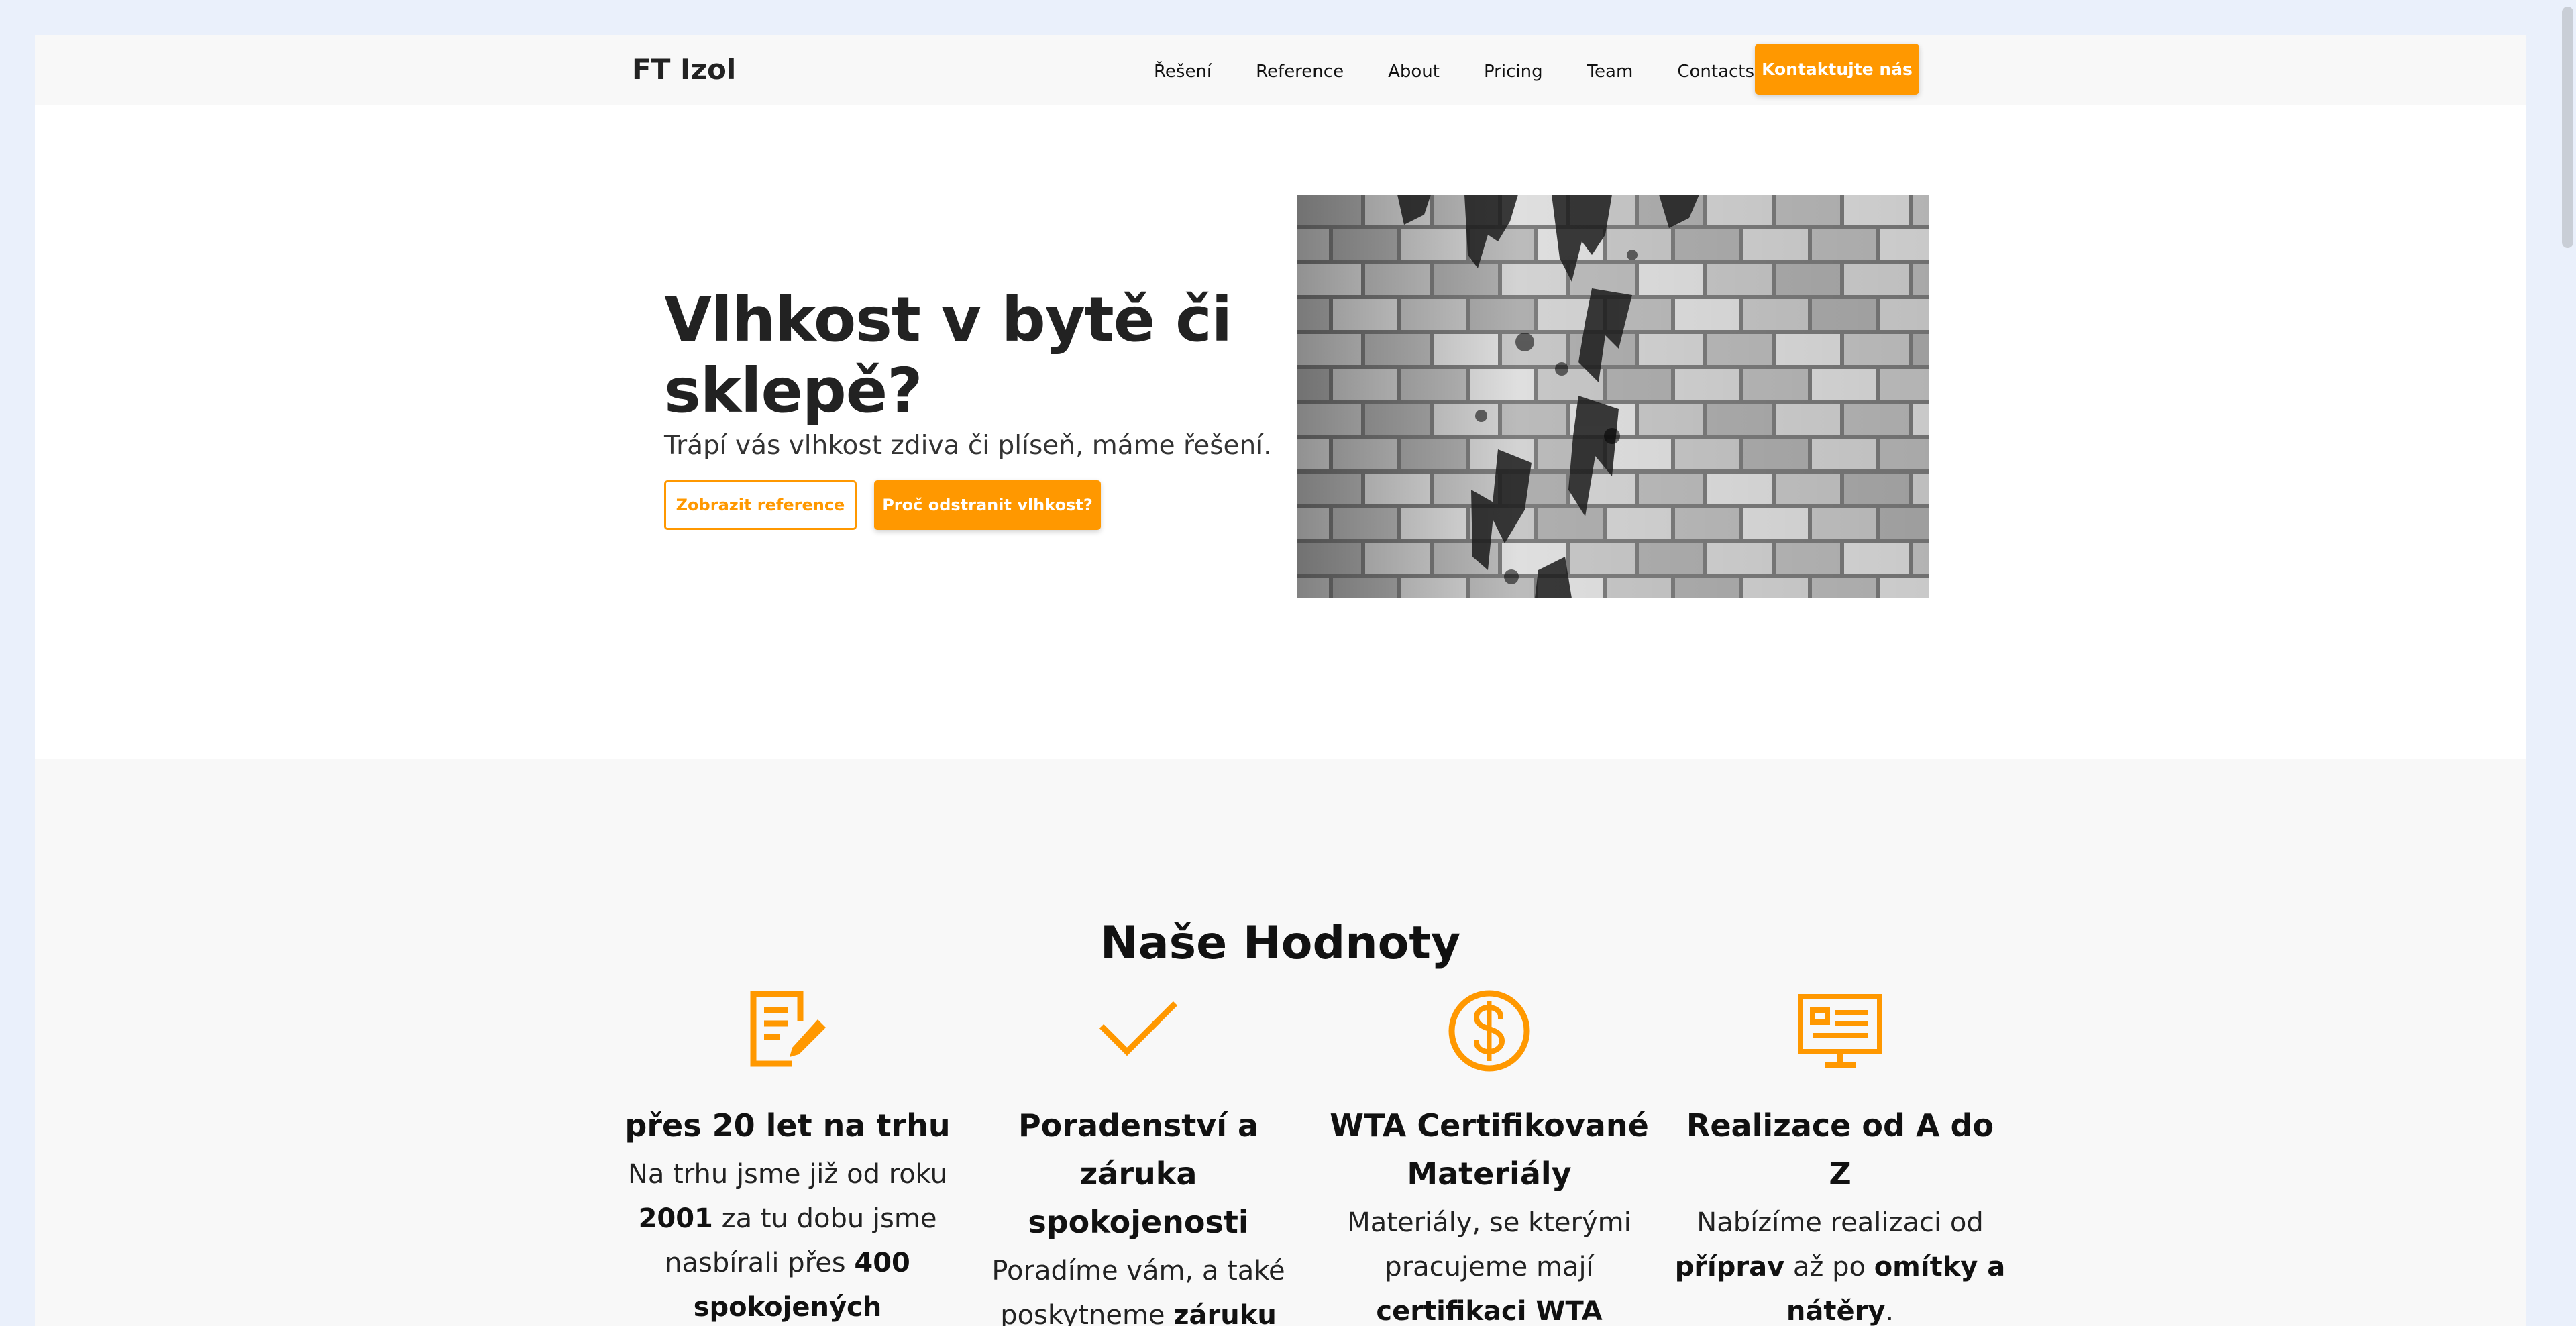 The height and width of the screenshot is (1326, 2576). Describe the element at coordinates (1837, 70) in the screenshot. I see `contact-us-button: Kontaktujte nás` at that location.